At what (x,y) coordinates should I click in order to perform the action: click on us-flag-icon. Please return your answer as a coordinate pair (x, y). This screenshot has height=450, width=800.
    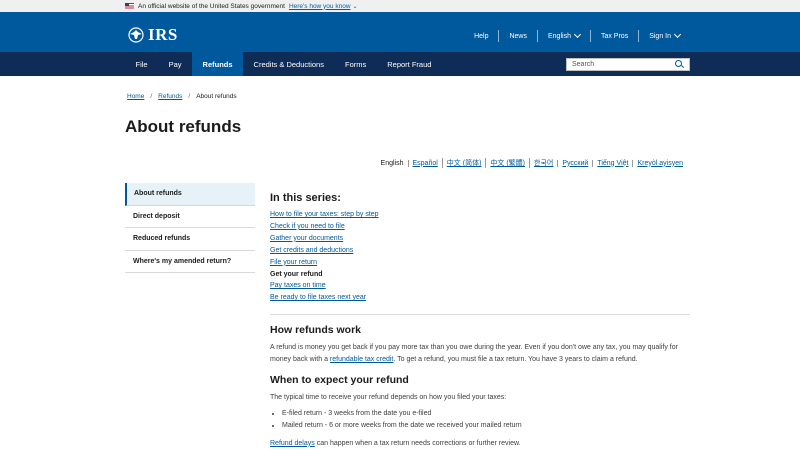
    Looking at the image, I should click on (129, 6).